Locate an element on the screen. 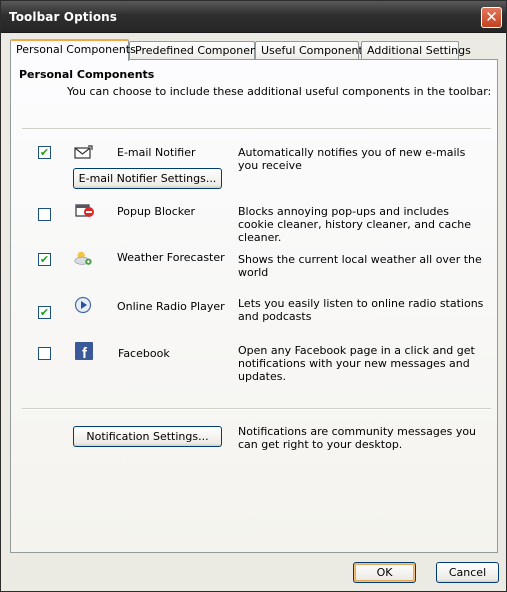  component-name: E-mail Notifier is located at coordinates (156, 152).